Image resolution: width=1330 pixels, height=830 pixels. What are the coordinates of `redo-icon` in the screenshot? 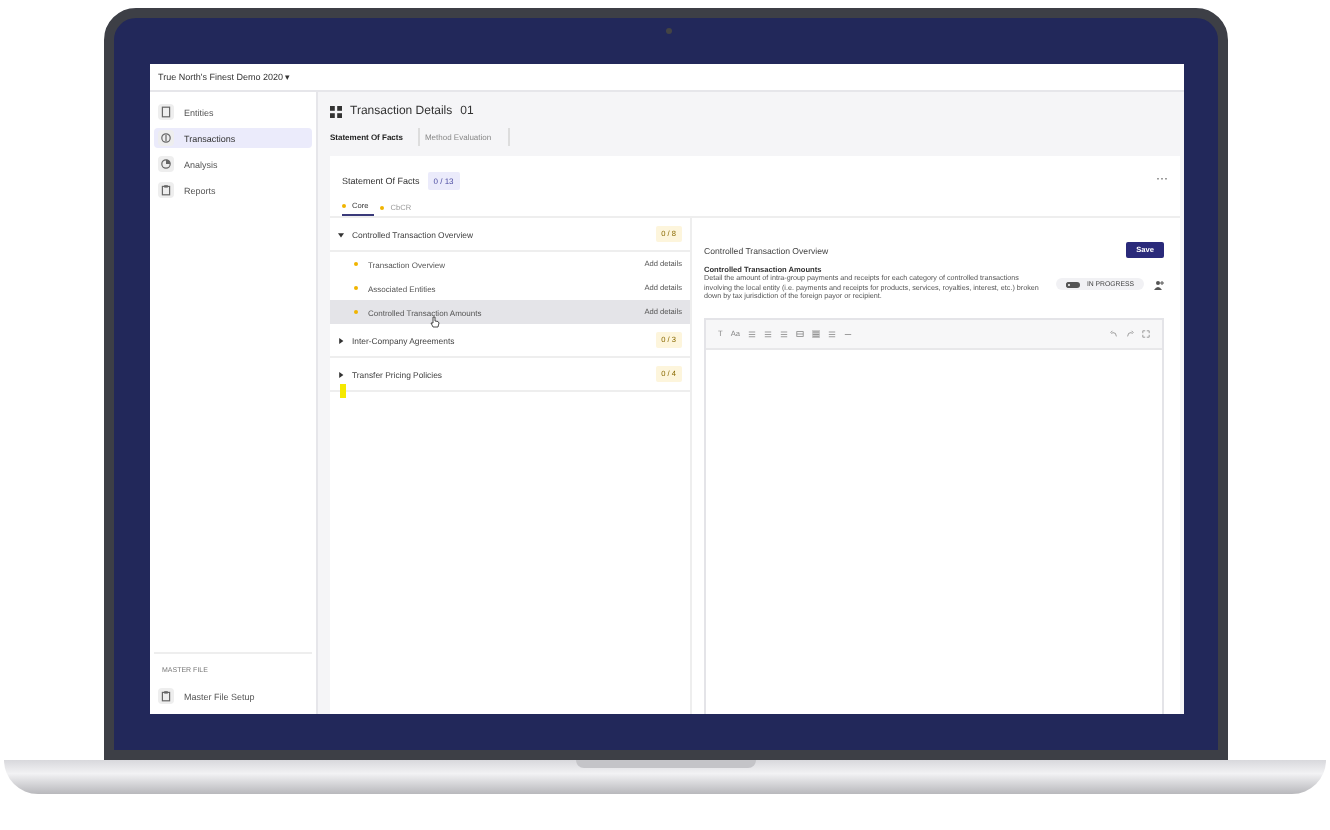 It's located at (1130, 334).